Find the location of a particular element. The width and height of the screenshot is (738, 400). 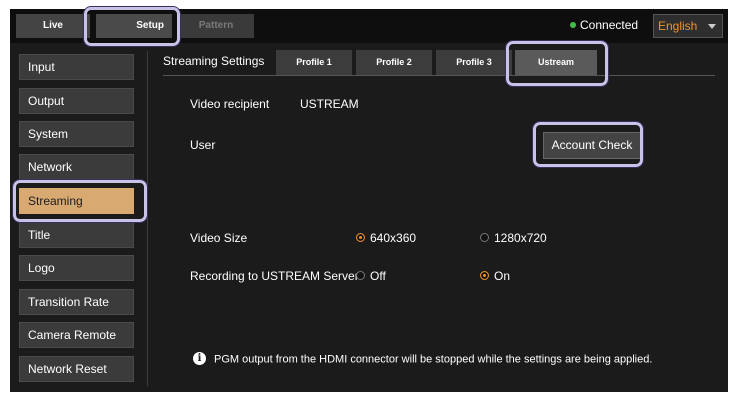

connection-status: Connected is located at coordinates (604, 25).